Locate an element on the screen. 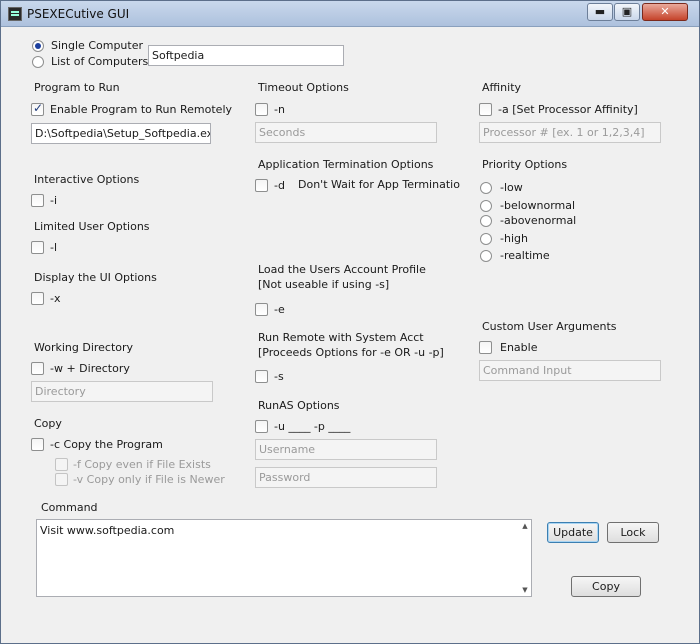  copy-force-label: -f Copy even if File Exists is located at coordinates (142, 464).